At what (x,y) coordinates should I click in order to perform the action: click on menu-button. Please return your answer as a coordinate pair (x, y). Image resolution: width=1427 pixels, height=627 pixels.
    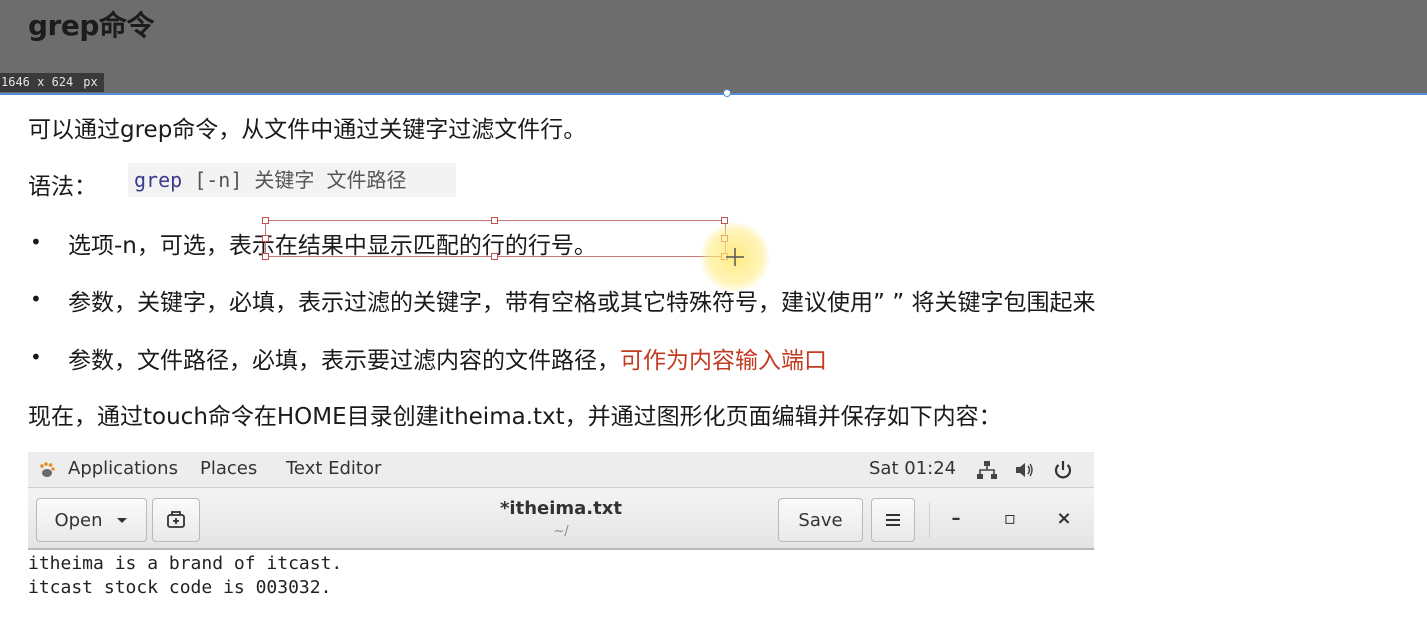
    Looking at the image, I should click on (893, 520).